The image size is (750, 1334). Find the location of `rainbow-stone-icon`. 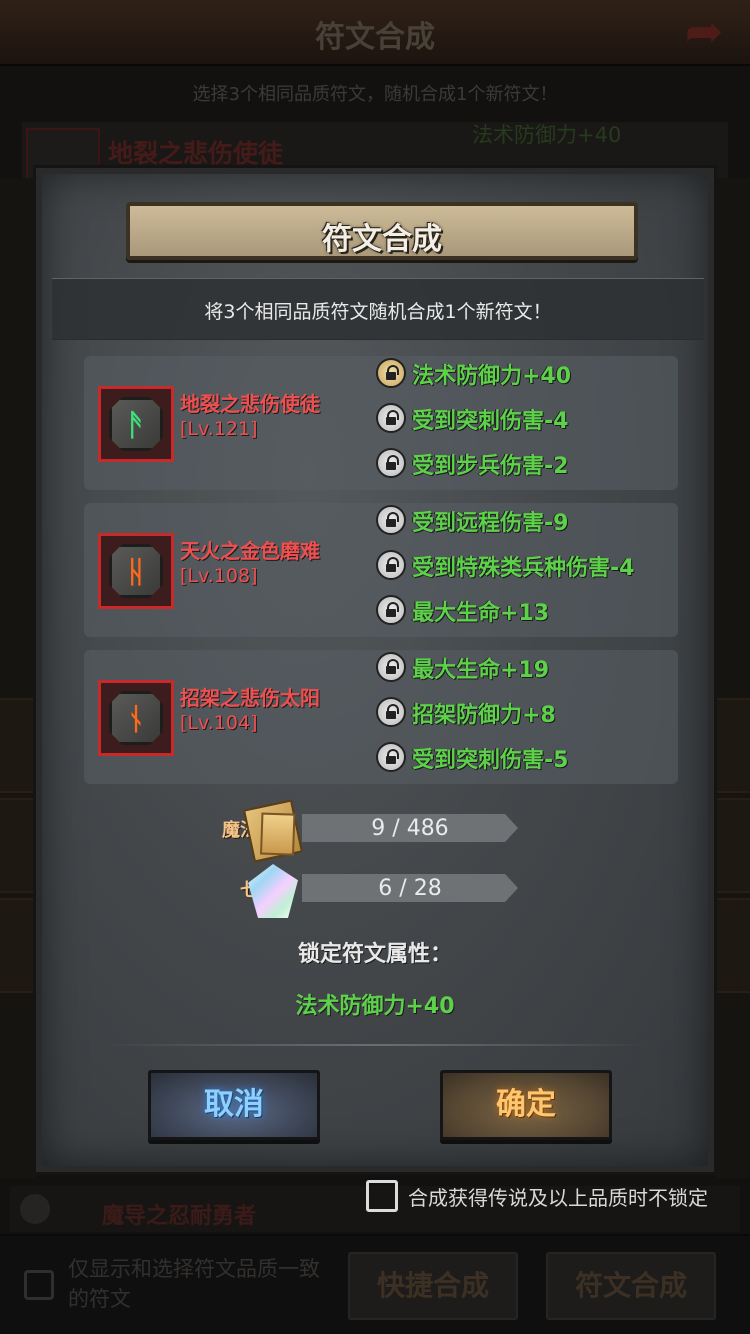

rainbow-stone-icon is located at coordinates (273, 891).